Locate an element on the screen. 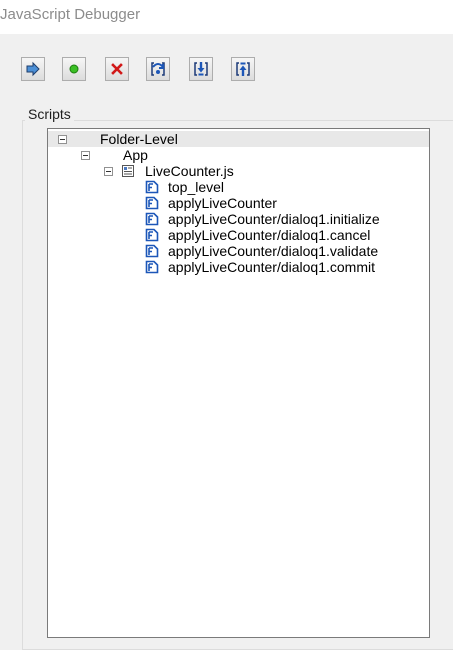 The height and width of the screenshot is (650, 453). toolbar is located at coordinates (226, 71).